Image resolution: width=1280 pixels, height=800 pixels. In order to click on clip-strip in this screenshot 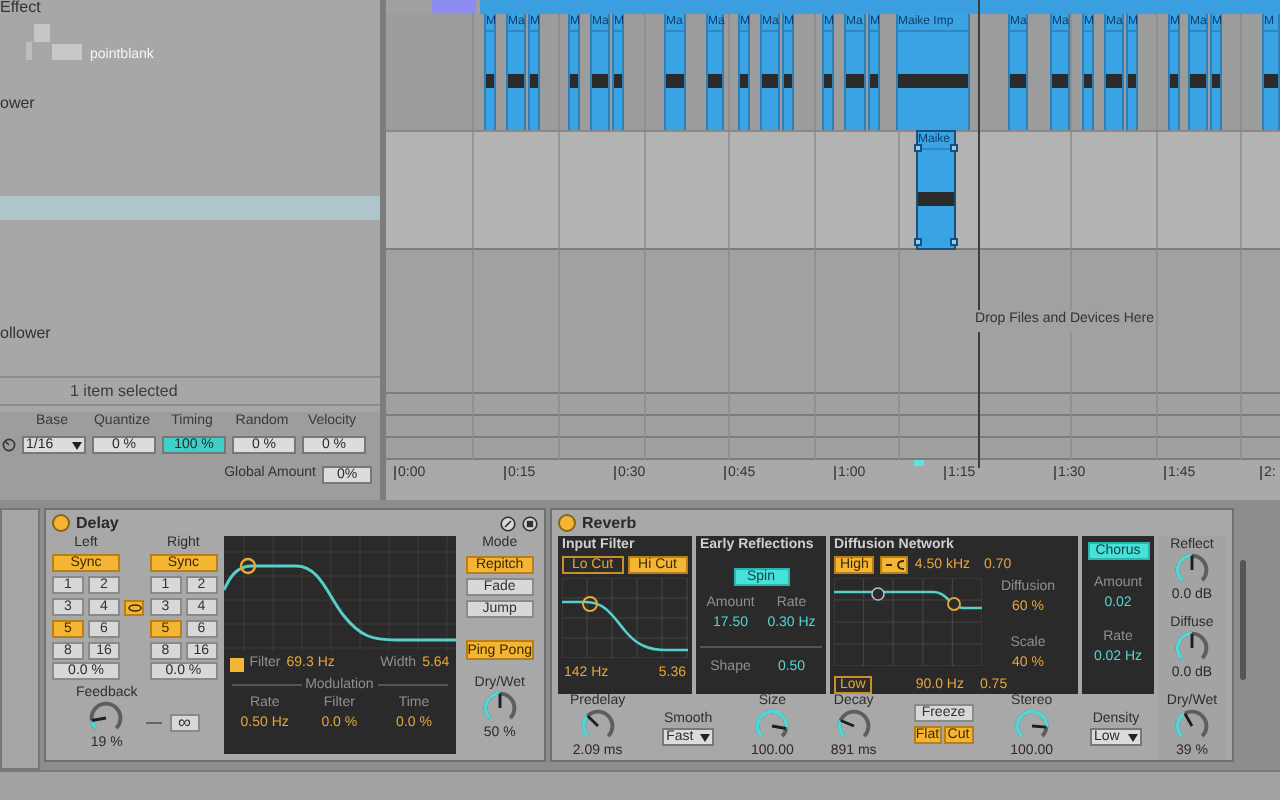, I will do `click(454, 7)`.